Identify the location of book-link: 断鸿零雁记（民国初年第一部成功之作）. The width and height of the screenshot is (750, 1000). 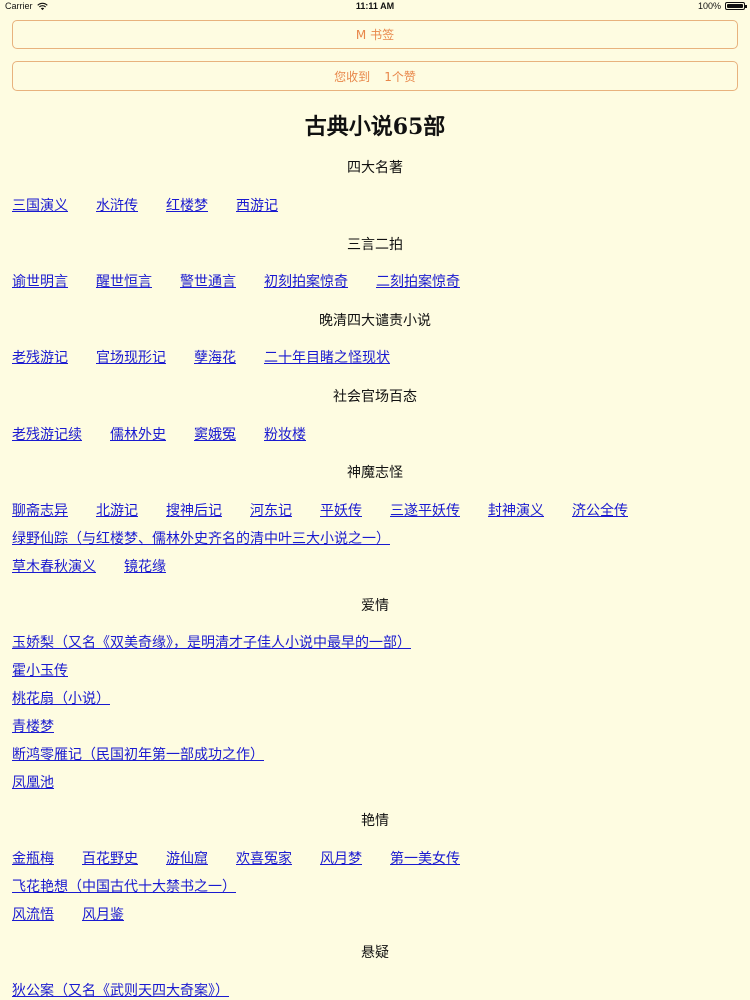
(138, 754).